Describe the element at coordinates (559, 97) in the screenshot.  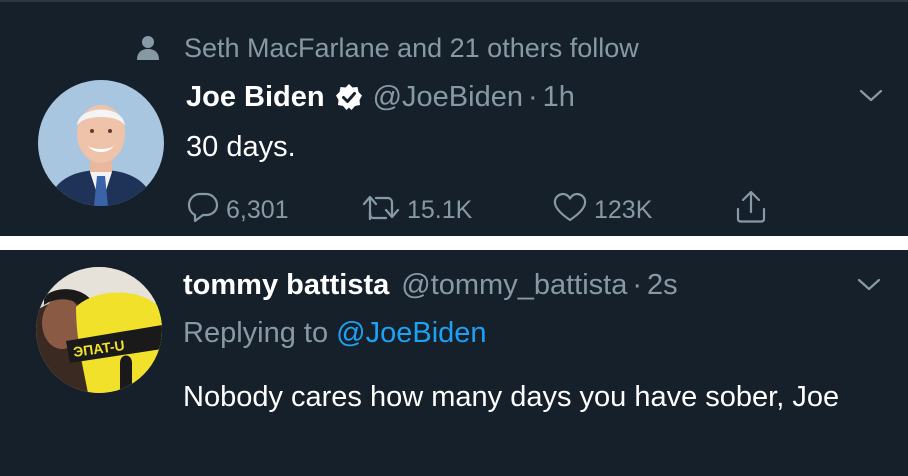
I see `timestamp: 1h` at that location.